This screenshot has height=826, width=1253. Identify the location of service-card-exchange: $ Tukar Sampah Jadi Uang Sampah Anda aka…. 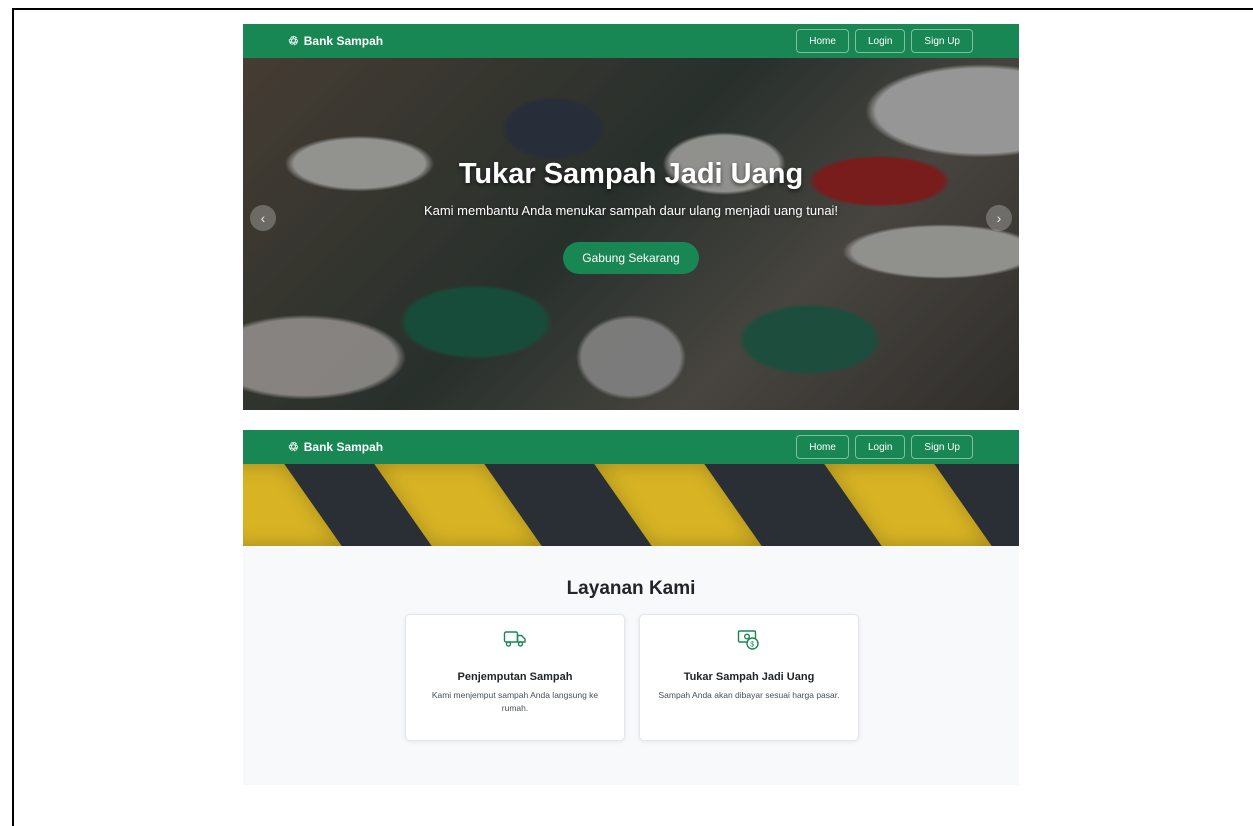
(749, 677).